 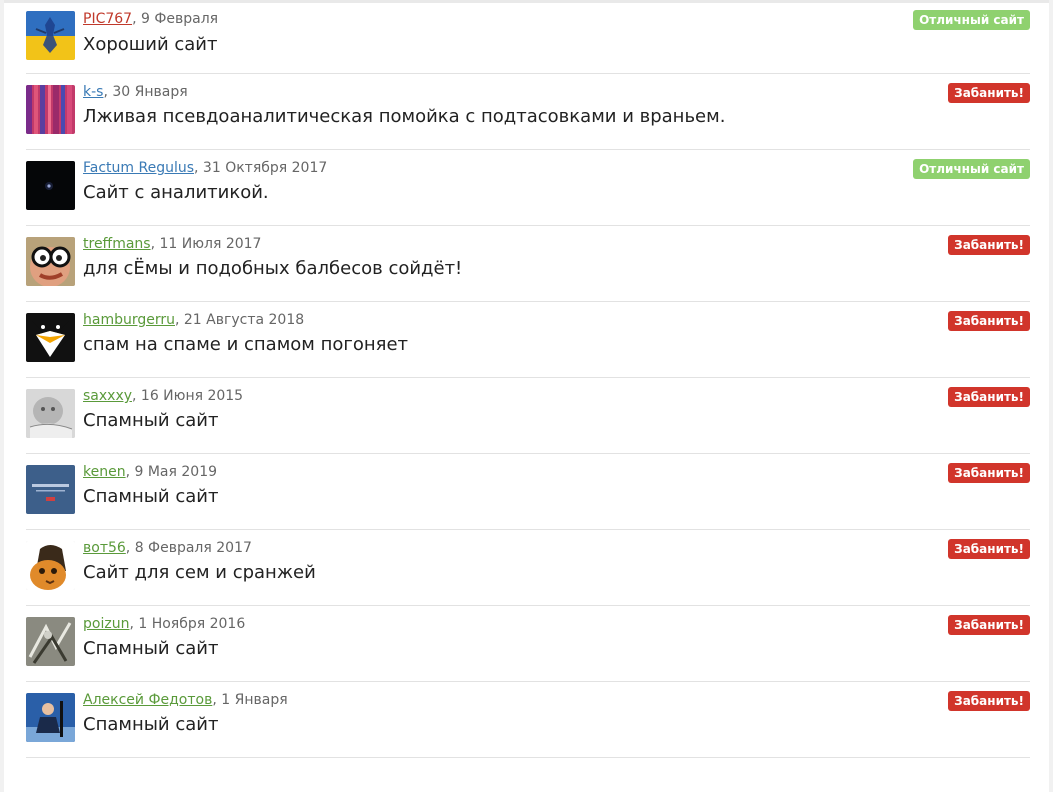 I want to click on stripes-avatar-icon, so click(x=50, y=109).